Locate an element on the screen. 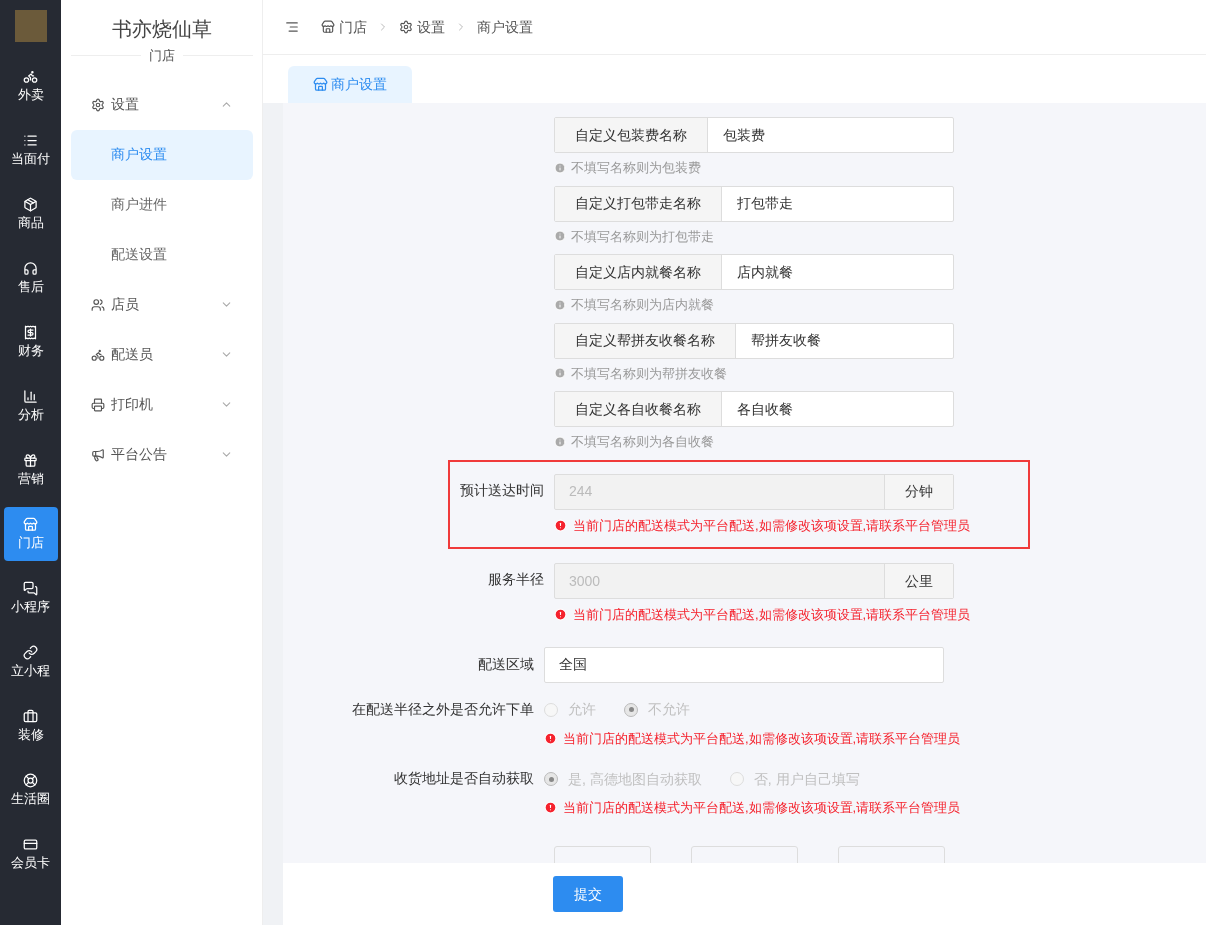  rail-item: 外卖 is located at coordinates (30, 86).